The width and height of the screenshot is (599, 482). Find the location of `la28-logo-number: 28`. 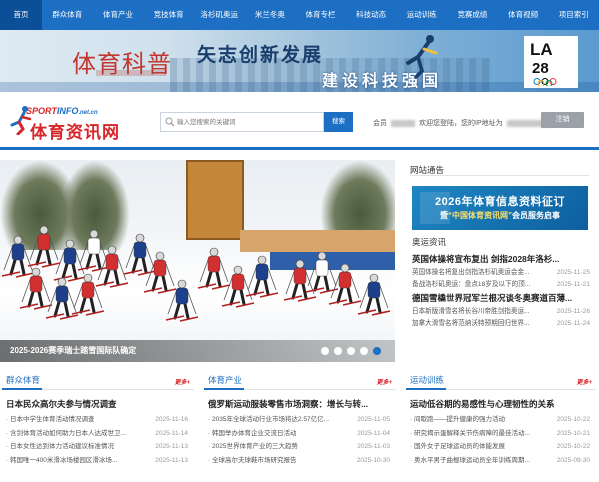

la28-logo-number: 28 is located at coordinates (540, 68).